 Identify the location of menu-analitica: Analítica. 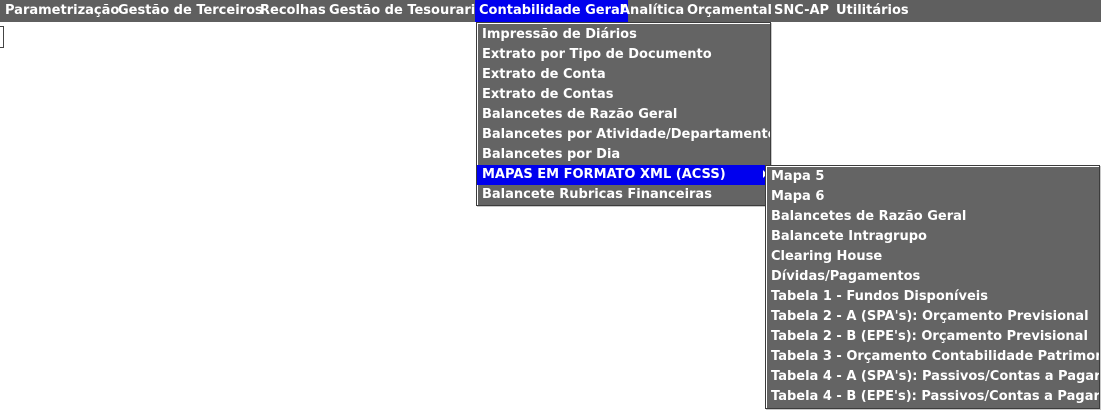
(652, 11).